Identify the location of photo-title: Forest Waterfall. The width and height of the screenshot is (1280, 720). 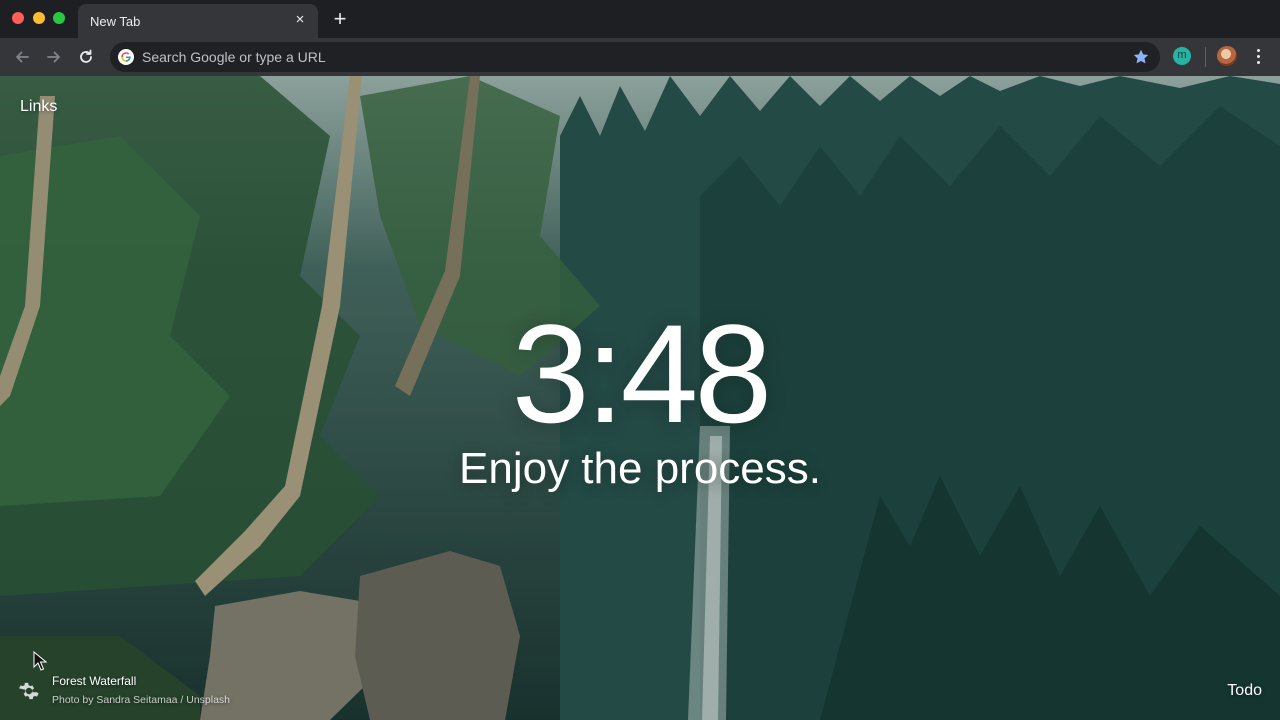
(94, 681).